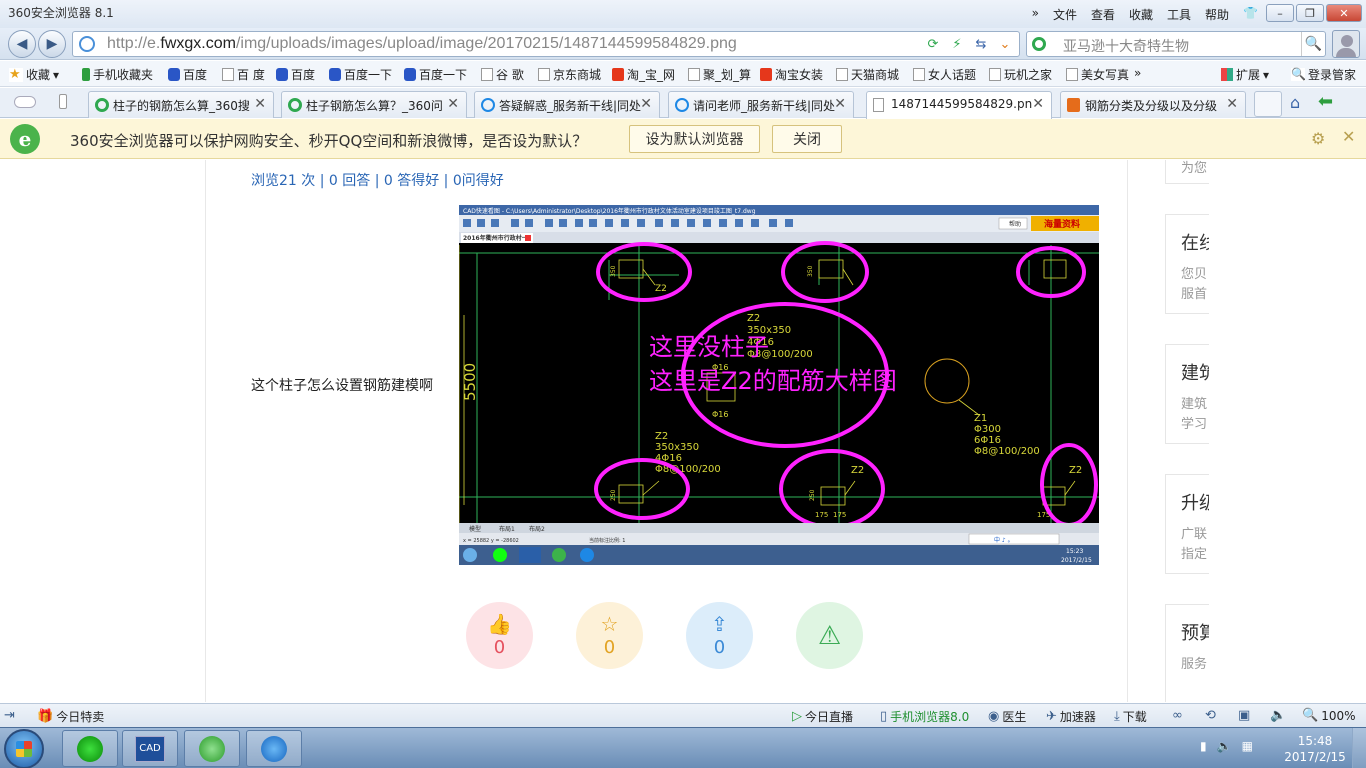 Image resolution: width=1366 pixels, height=768 pixels. I want to click on bookmark-item: 淘宝女装, so click(791, 74).